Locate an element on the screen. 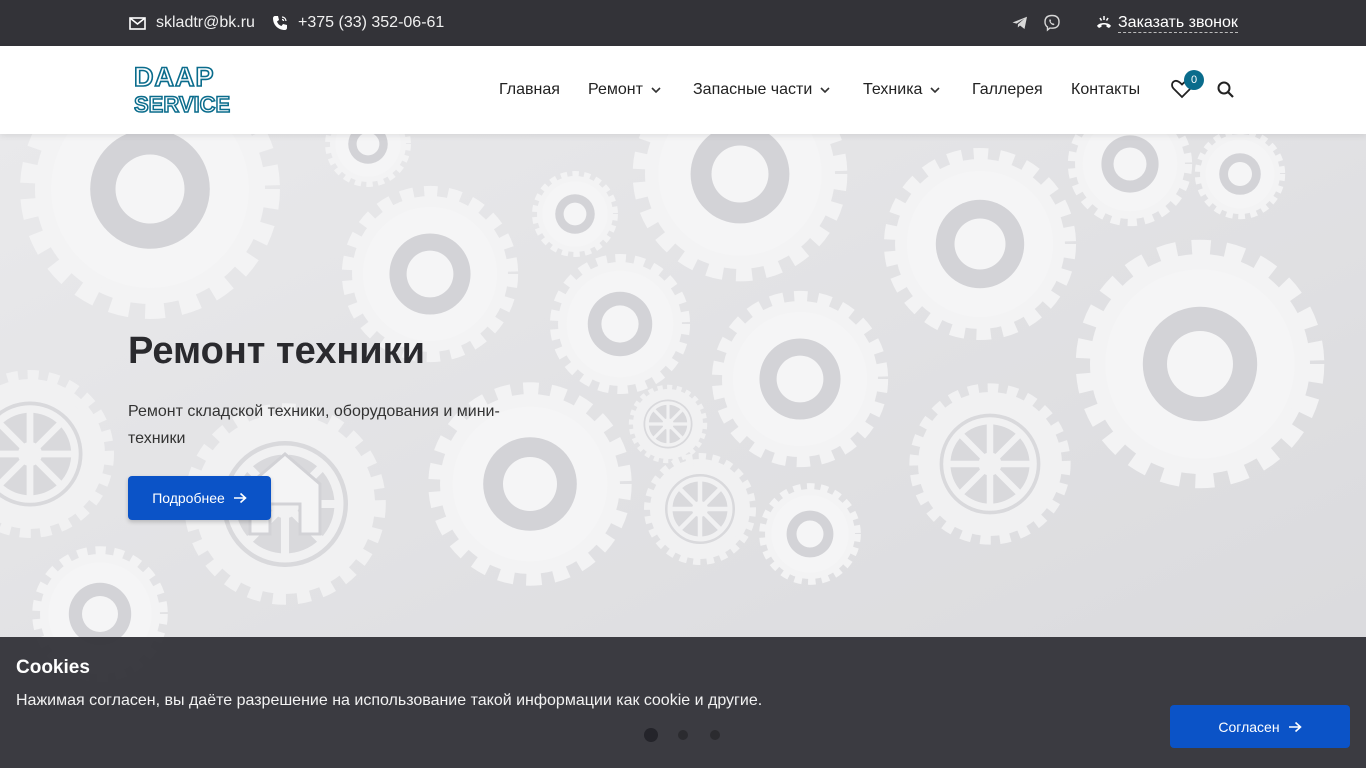 The width and height of the screenshot is (1366, 768). more-button-label: Подробнее is located at coordinates (188, 498).